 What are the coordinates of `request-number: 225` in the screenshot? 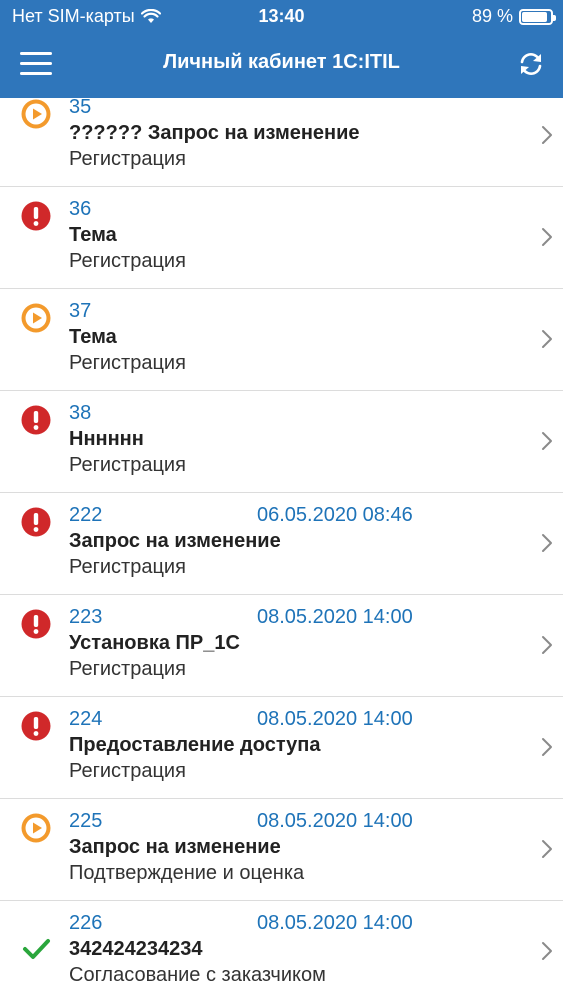 It's located at (86, 821).